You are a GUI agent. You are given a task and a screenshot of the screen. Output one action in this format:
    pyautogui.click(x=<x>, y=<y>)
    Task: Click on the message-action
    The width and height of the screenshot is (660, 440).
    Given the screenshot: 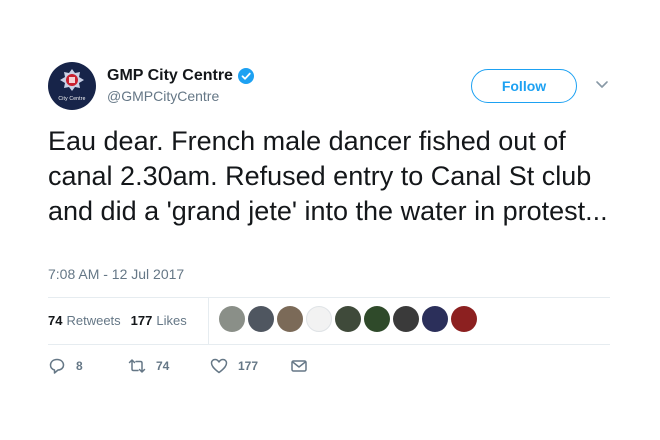 What is the action you would take?
    pyautogui.click(x=299, y=366)
    